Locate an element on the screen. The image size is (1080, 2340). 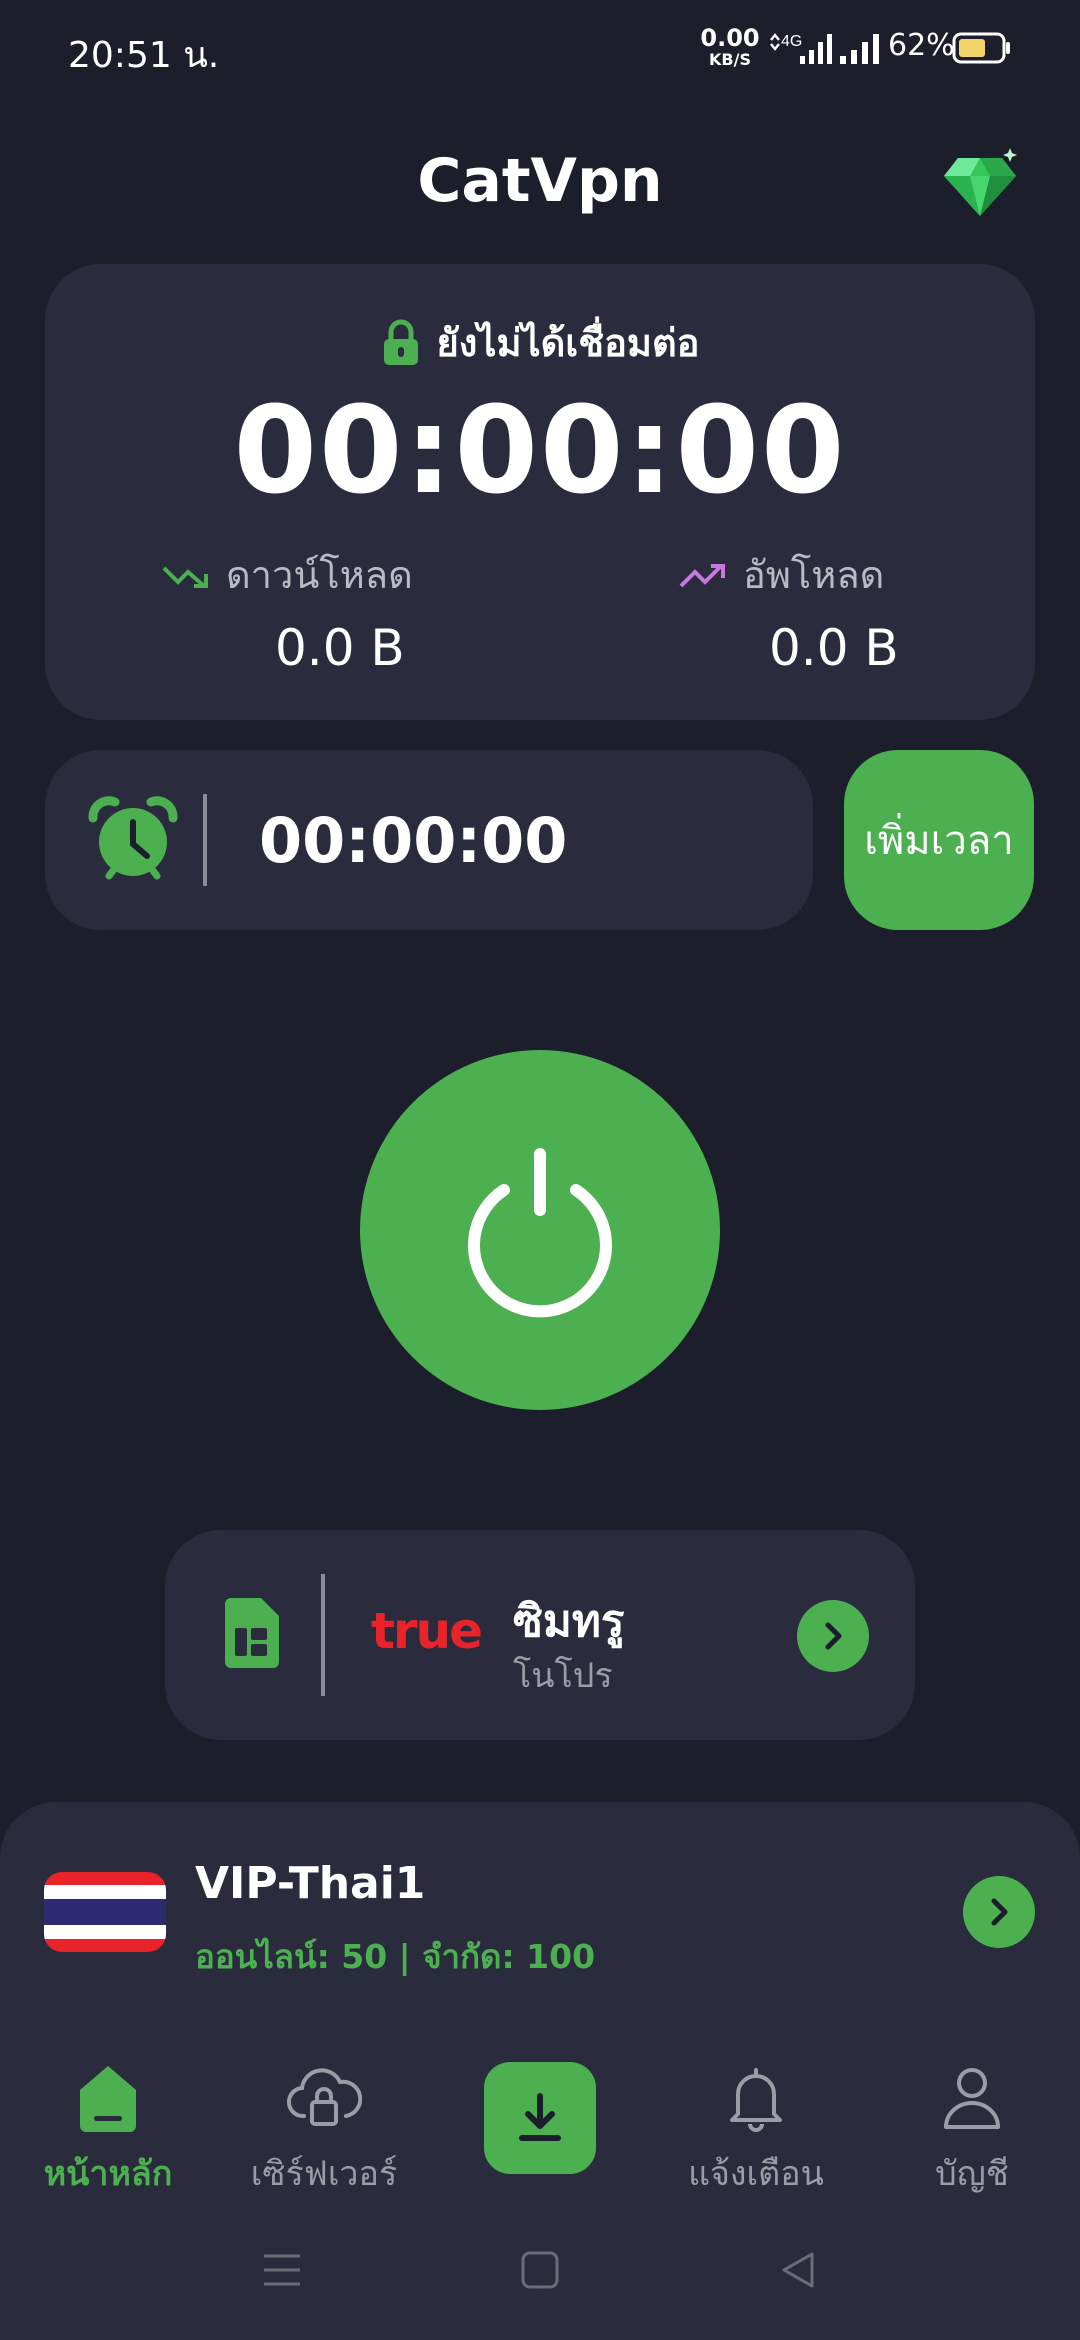
cloud-lock-icon is located at coordinates (324, 2097).